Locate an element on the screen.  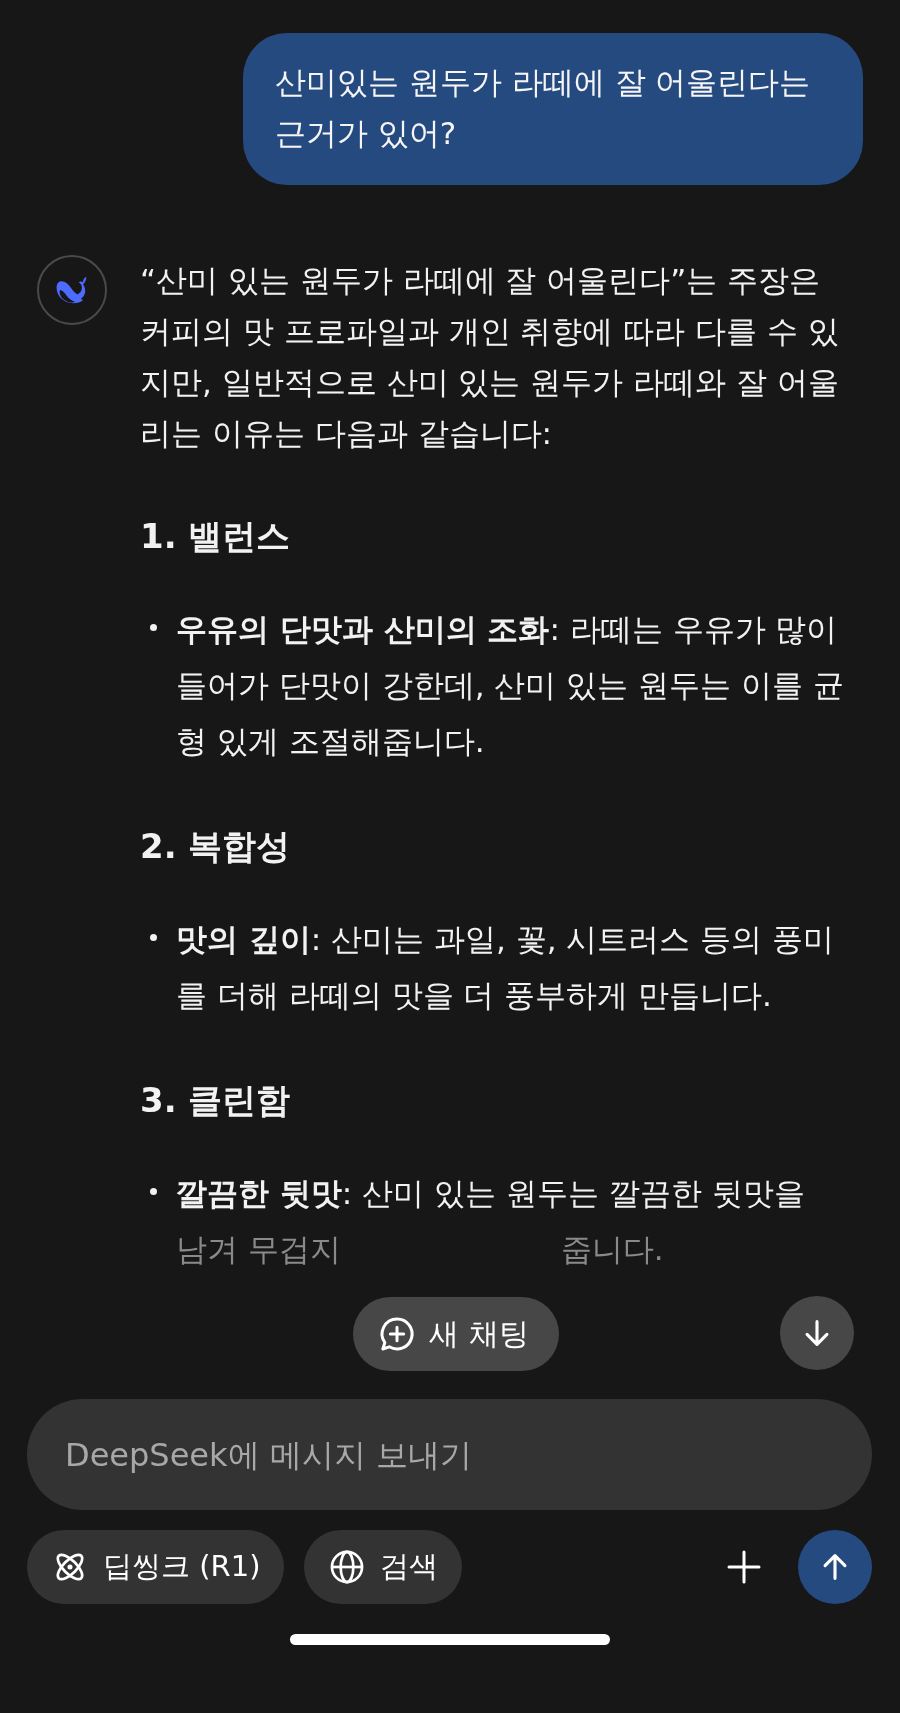
bullet-text: 맛의 깊이: 산미는 과일, 꽃, 시트러스 등의 풍미를 더해 라떼의 맛을 더 풍부하게 만듭니다. is located at coordinates (506, 967).